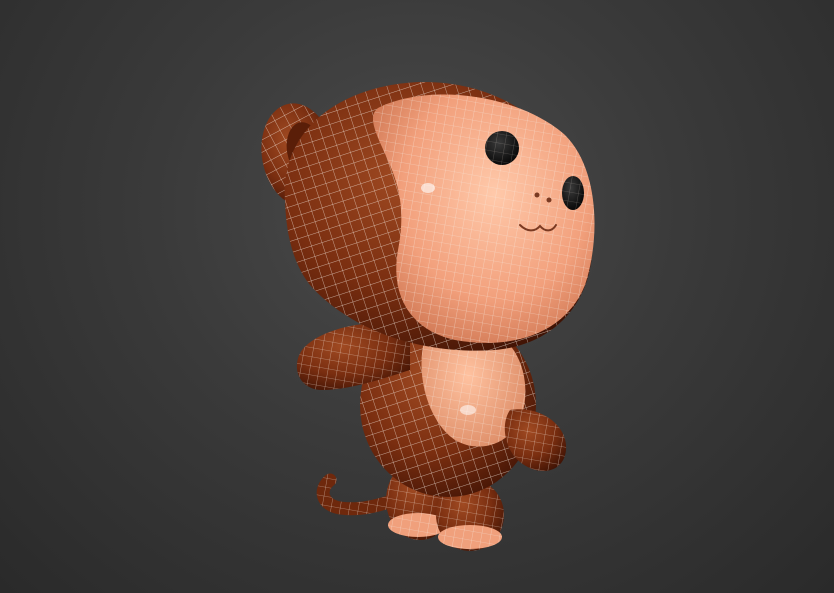 The height and width of the screenshot is (593, 834). What do you see at coordinates (483, 218) in the screenshot?
I see `monkey-face` at bounding box center [483, 218].